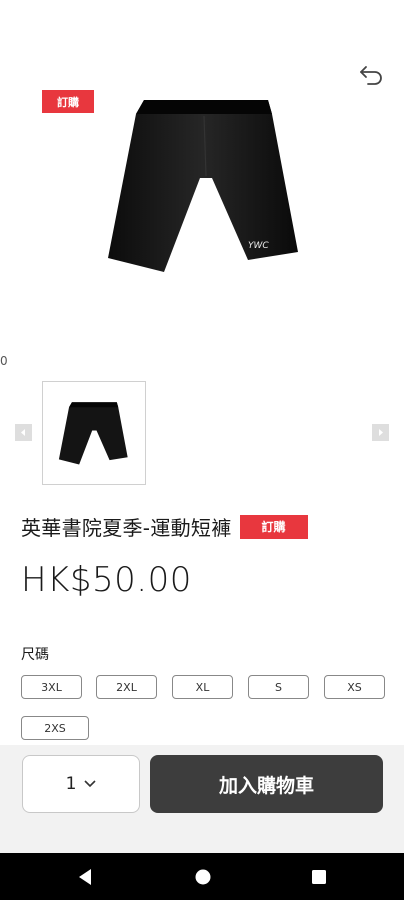 The image size is (404, 900). What do you see at coordinates (203, 186) in the screenshot?
I see `product-image: YWC` at bounding box center [203, 186].